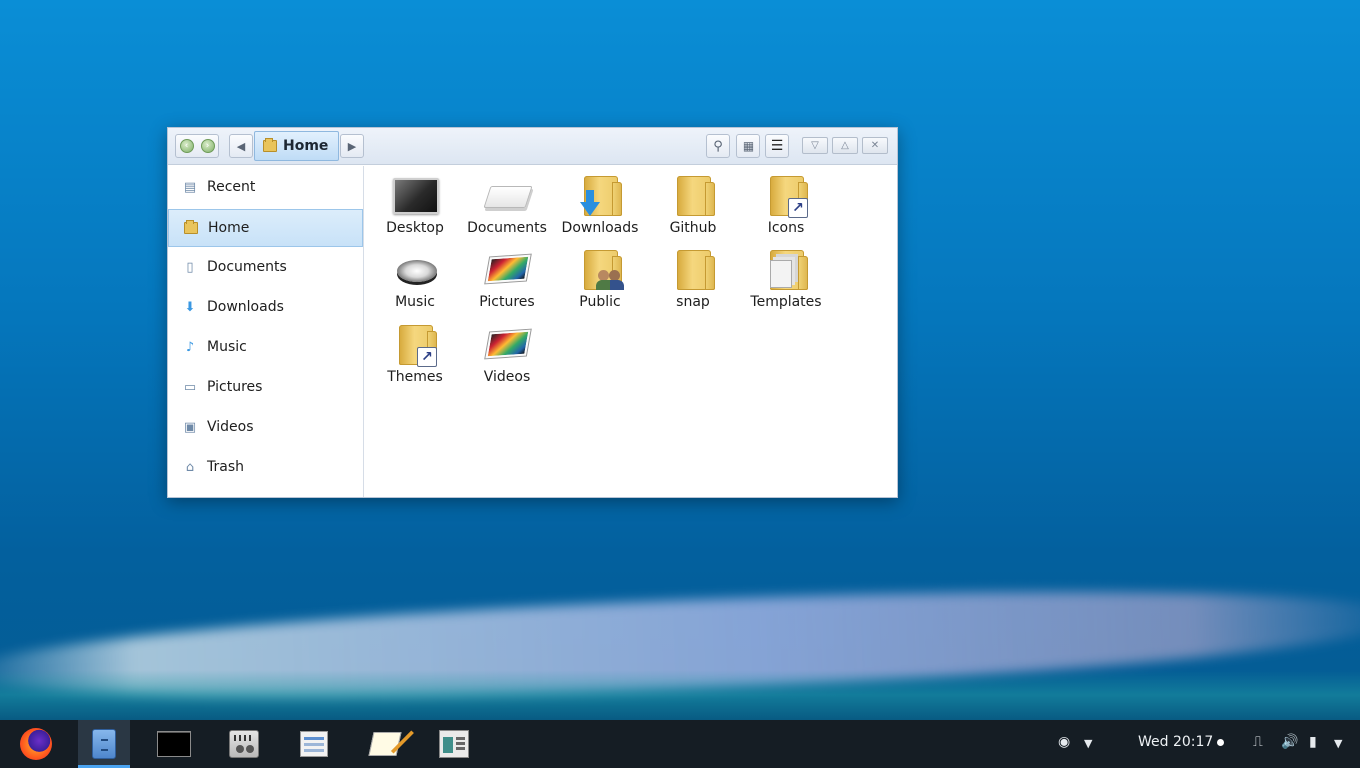 This screenshot has height=768, width=1360. I want to click on menu-button: ☰, so click(777, 146).